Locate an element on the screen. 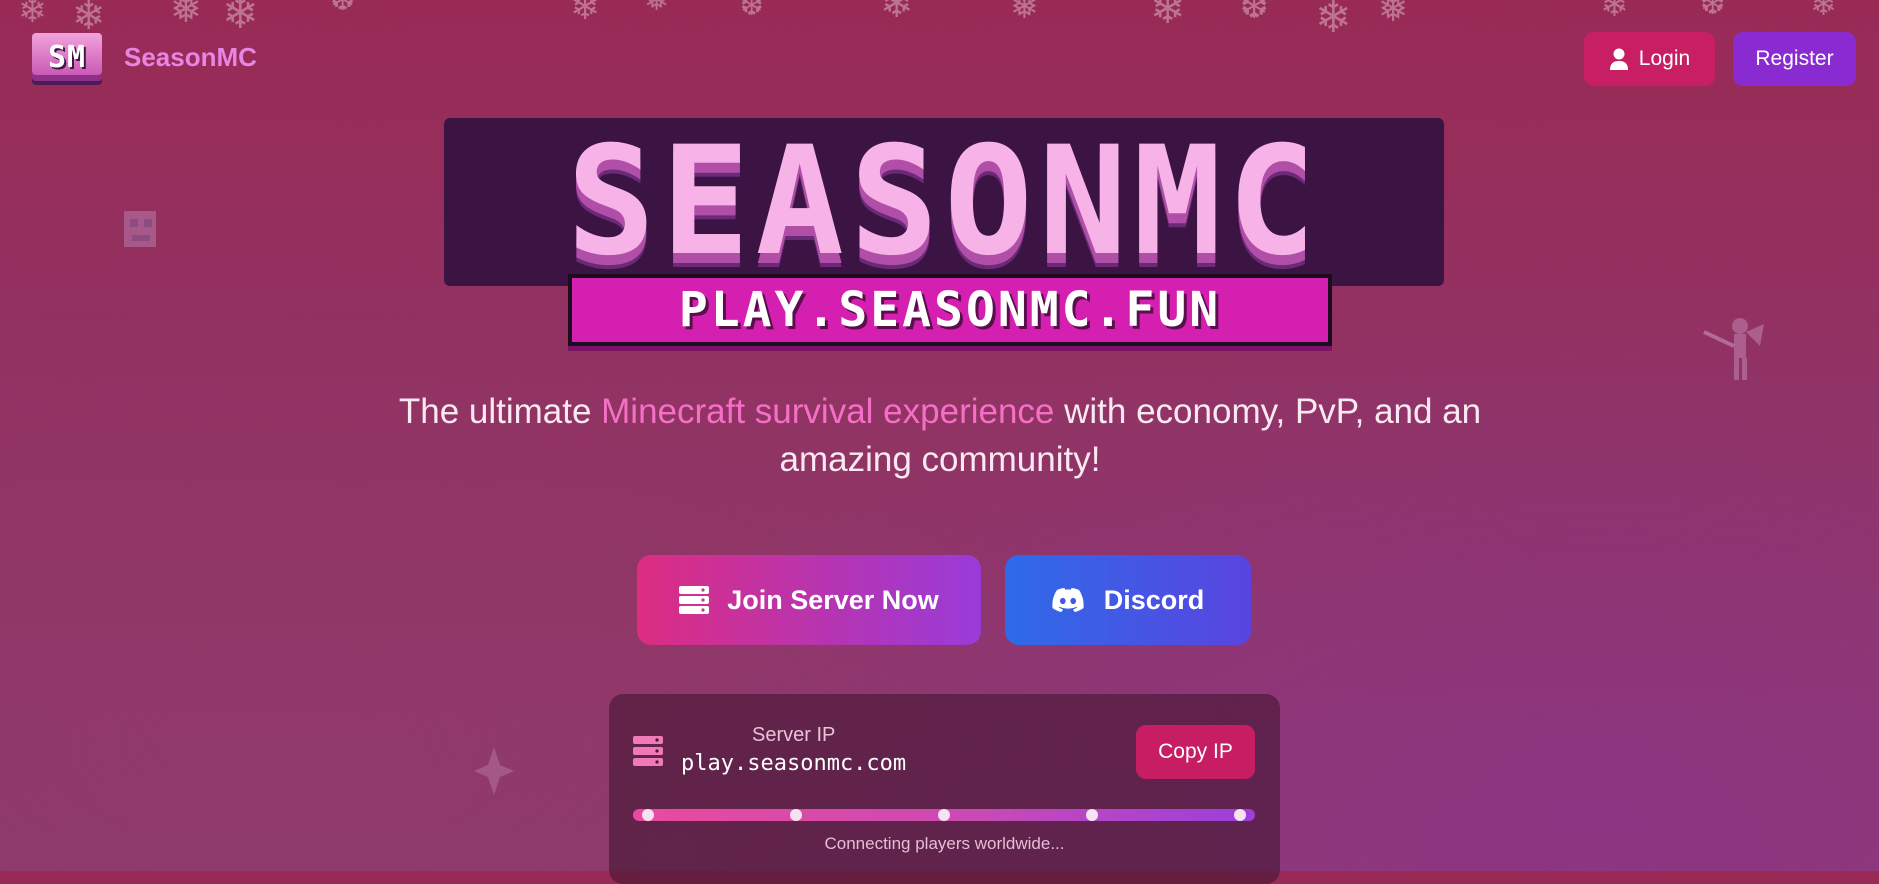  sparkle-sprite is located at coordinates (494, 771).